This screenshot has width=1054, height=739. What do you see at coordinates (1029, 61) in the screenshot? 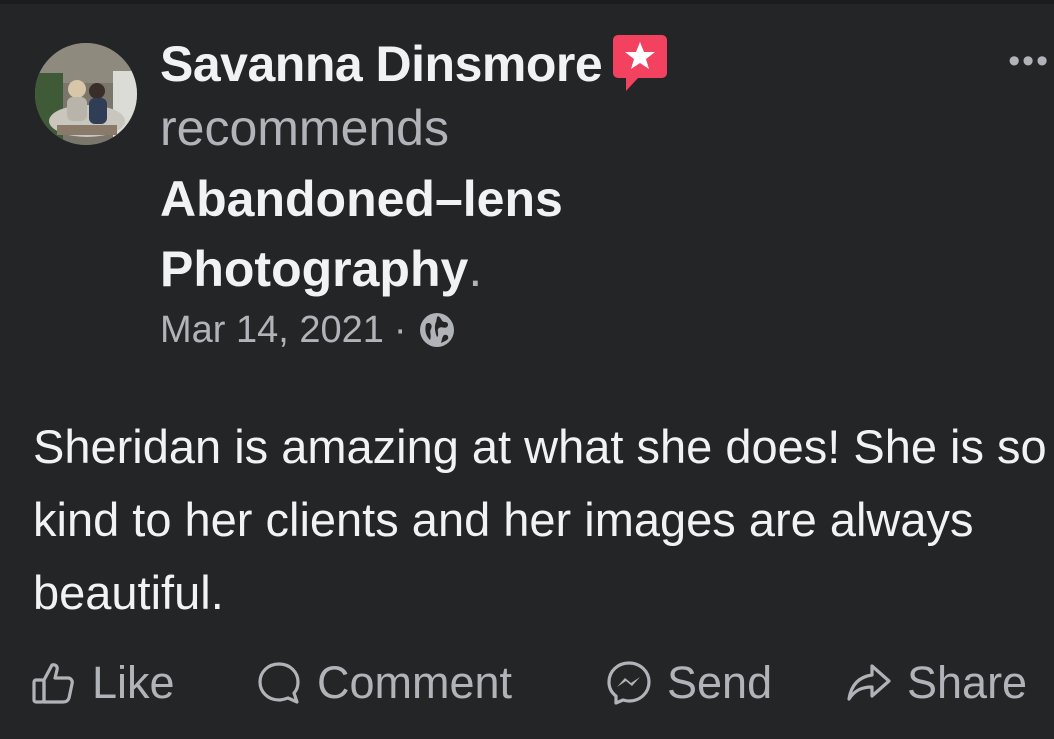
I see `more-options-icon: •••` at bounding box center [1029, 61].